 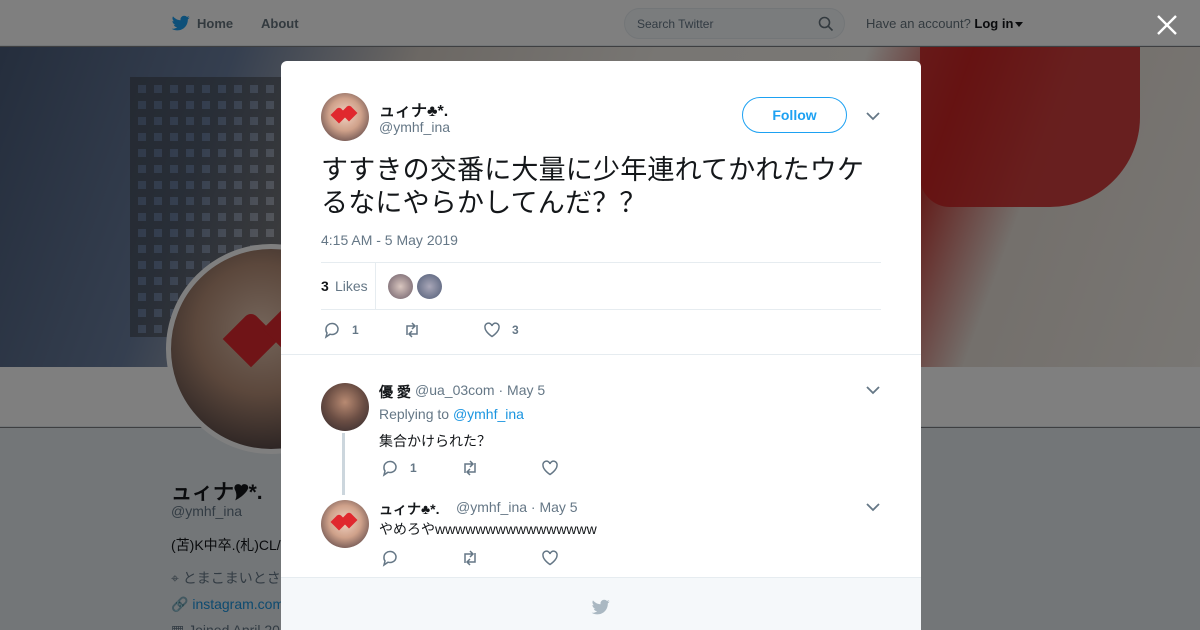 What do you see at coordinates (409, 509) in the screenshot?
I see `reply-author-name: ュィナ♣*.` at bounding box center [409, 509].